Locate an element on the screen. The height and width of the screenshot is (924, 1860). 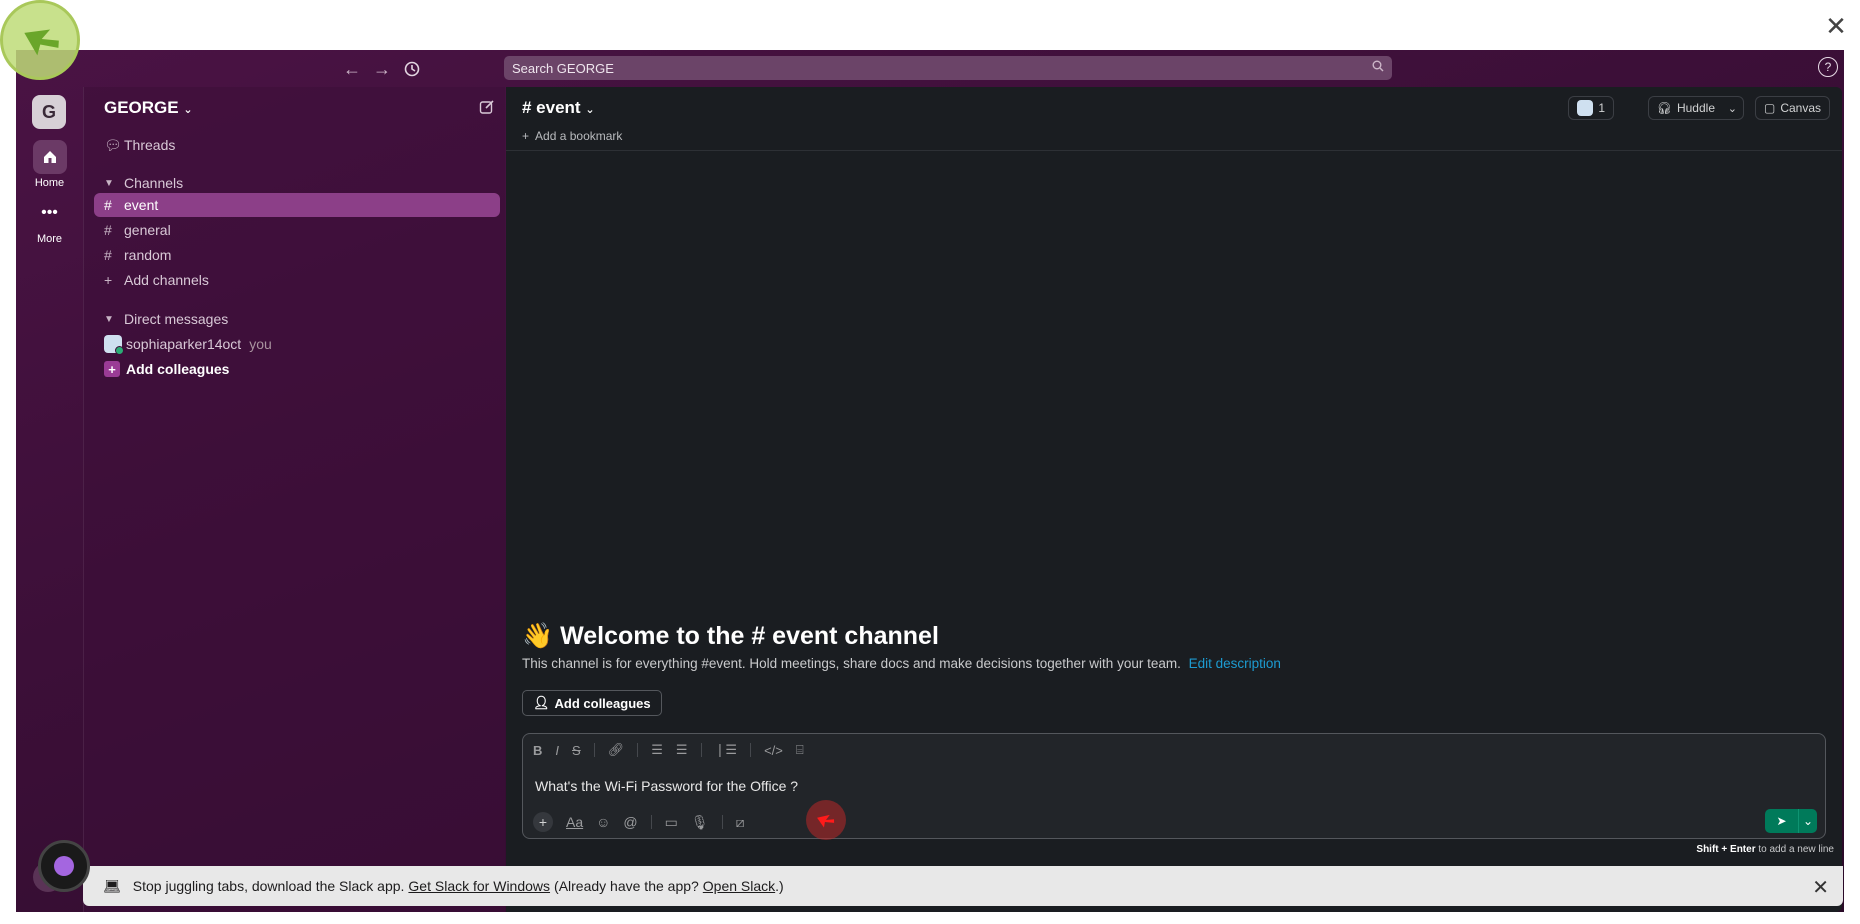
banner-close-button: ✕ is located at coordinates (1820, 887).